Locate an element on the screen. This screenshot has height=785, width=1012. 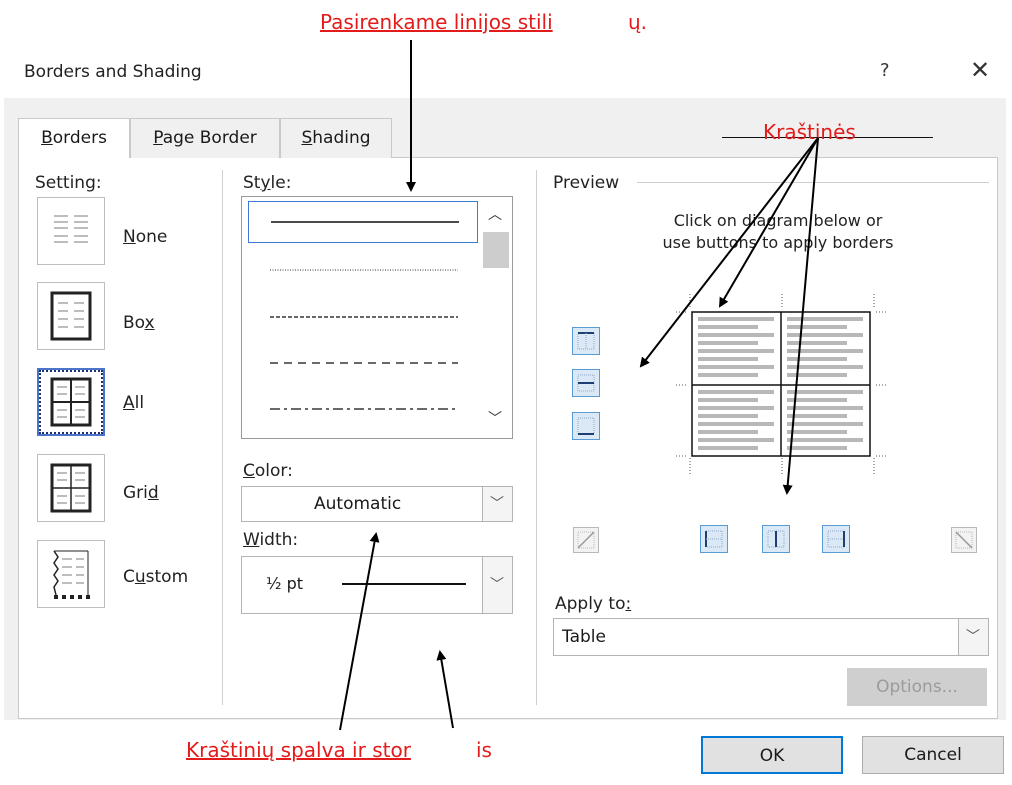
cancel-button: Cancel is located at coordinates (933, 755).